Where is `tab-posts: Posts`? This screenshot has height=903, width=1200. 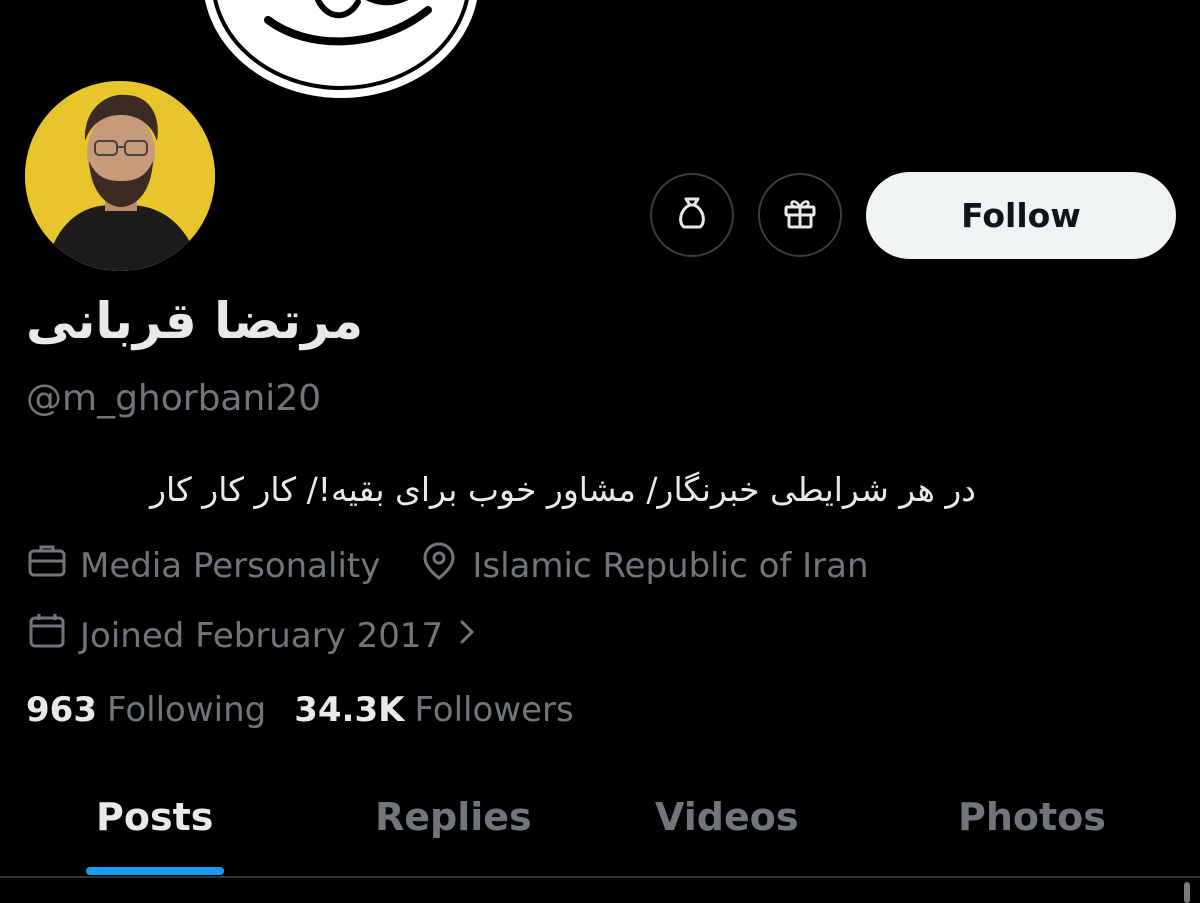
tab-posts: Posts is located at coordinates (154, 817).